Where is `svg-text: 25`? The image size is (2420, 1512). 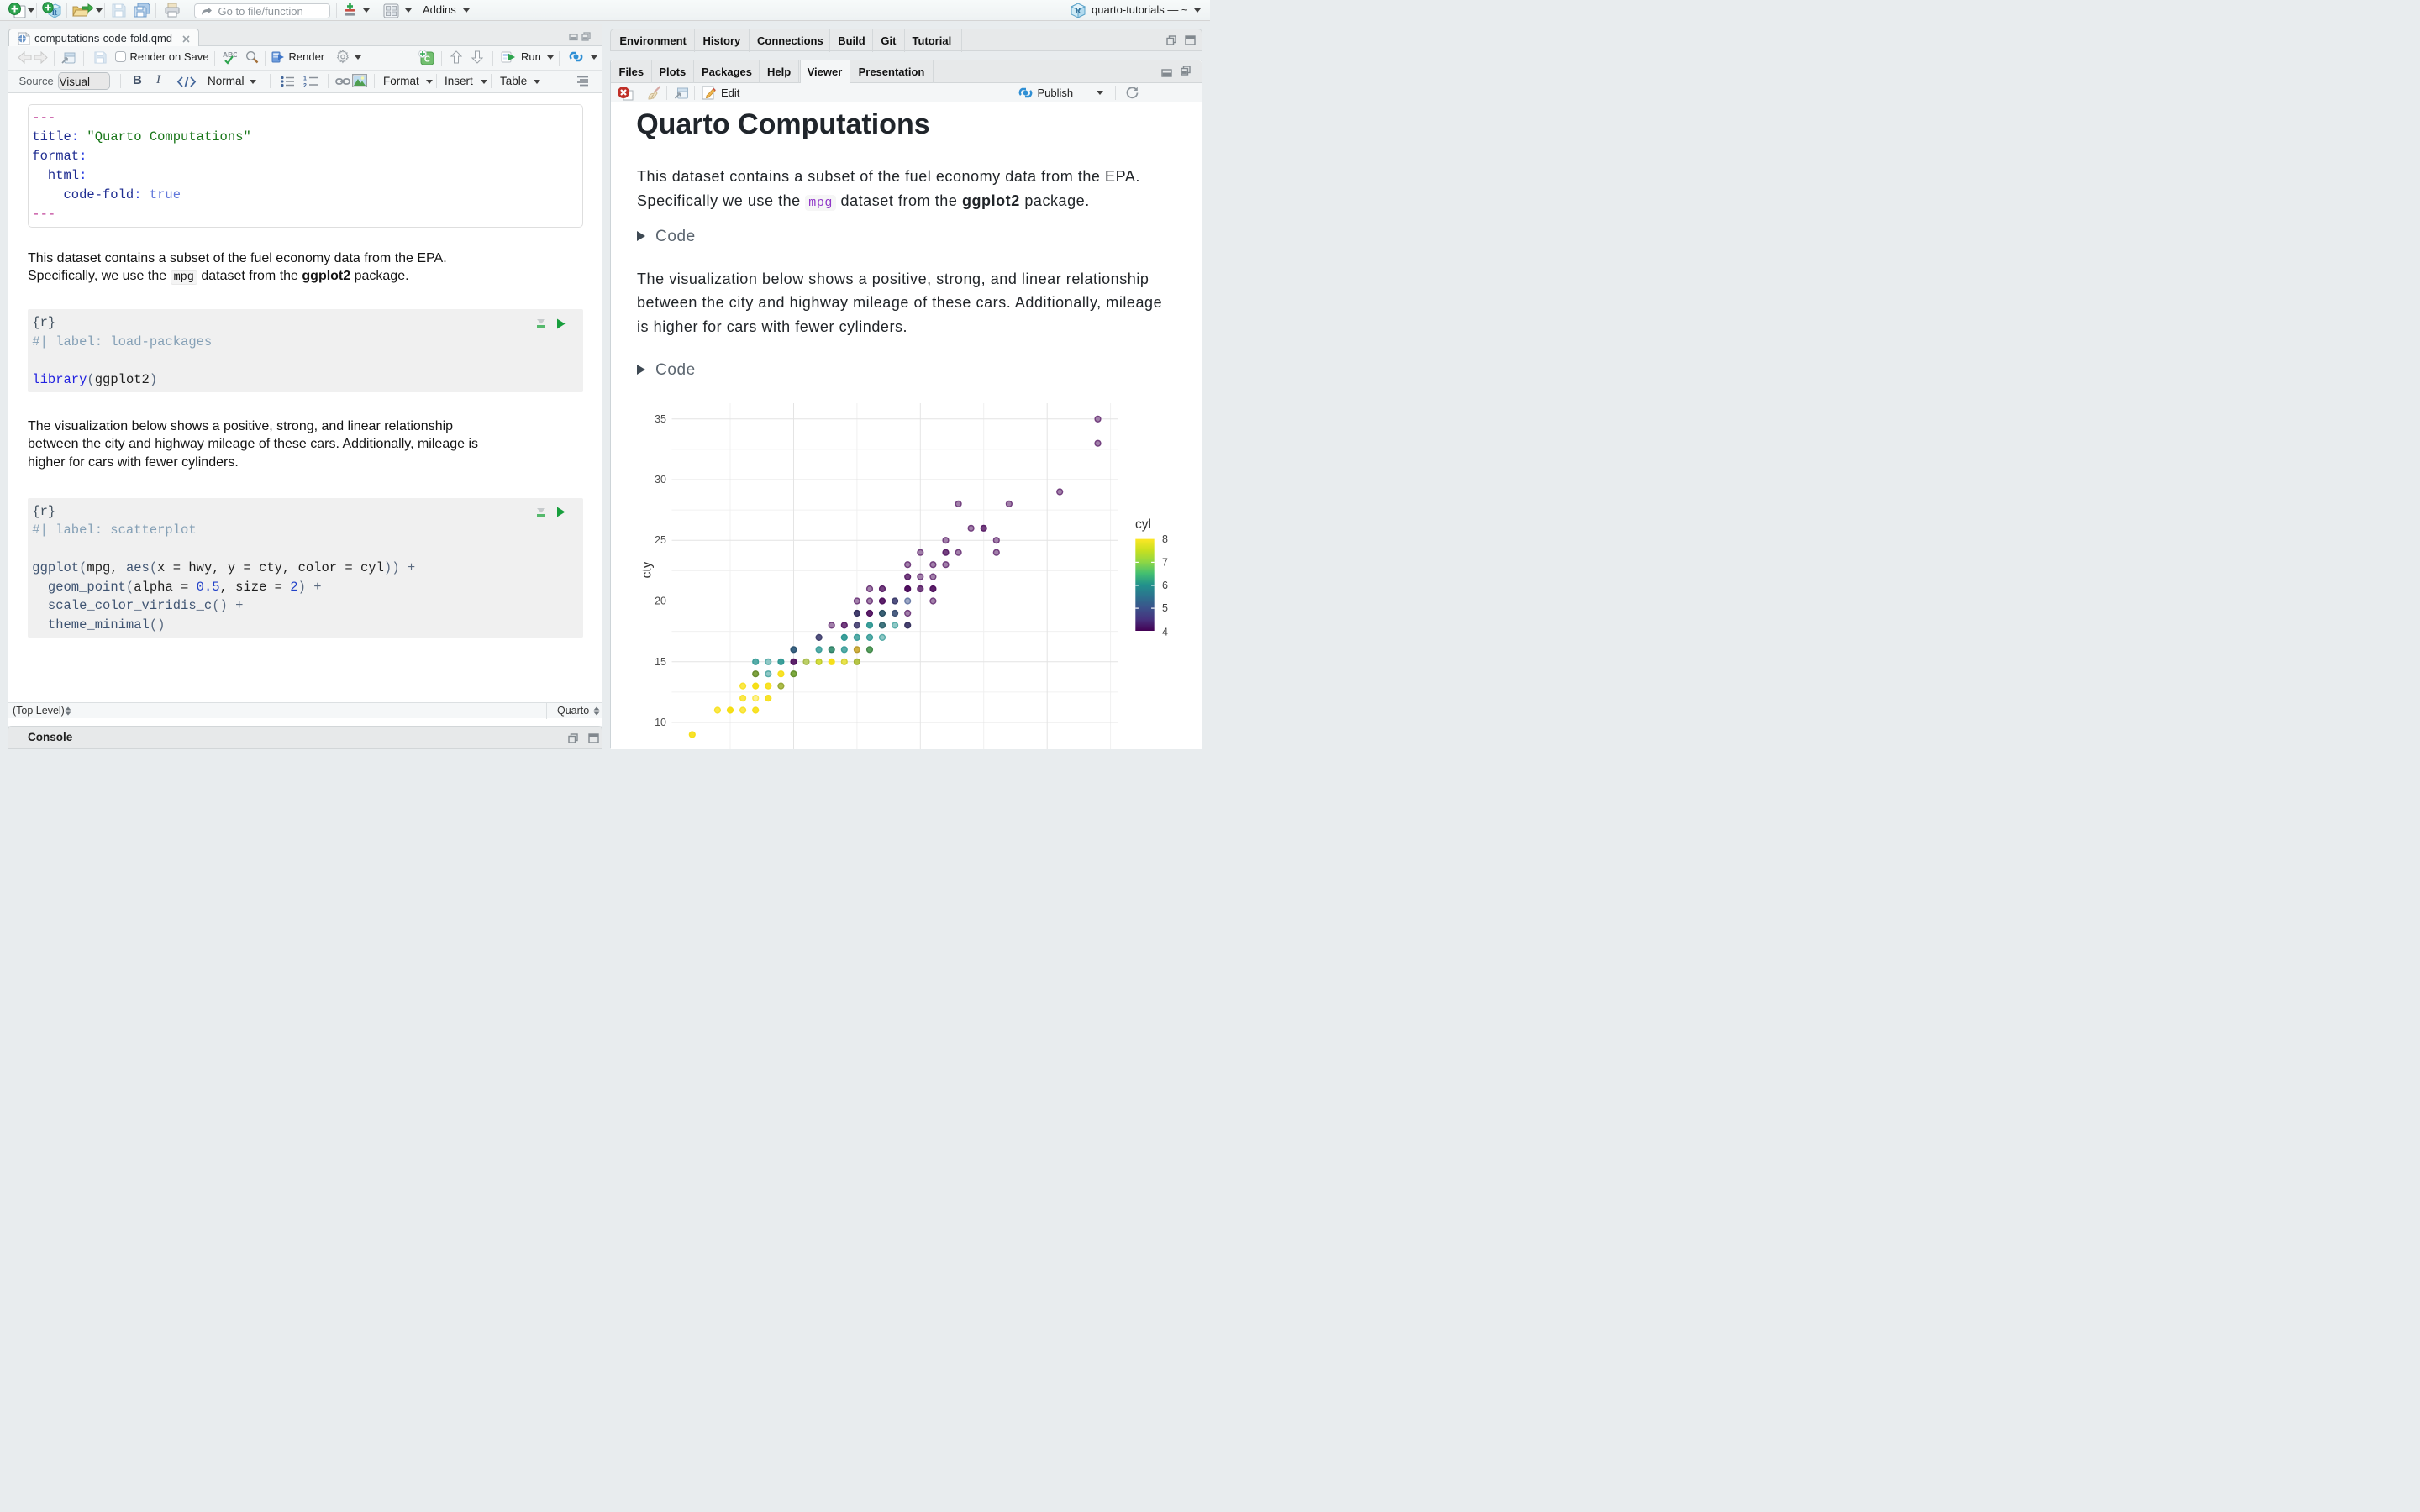
svg-text: 25 is located at coordinates (660, 540).